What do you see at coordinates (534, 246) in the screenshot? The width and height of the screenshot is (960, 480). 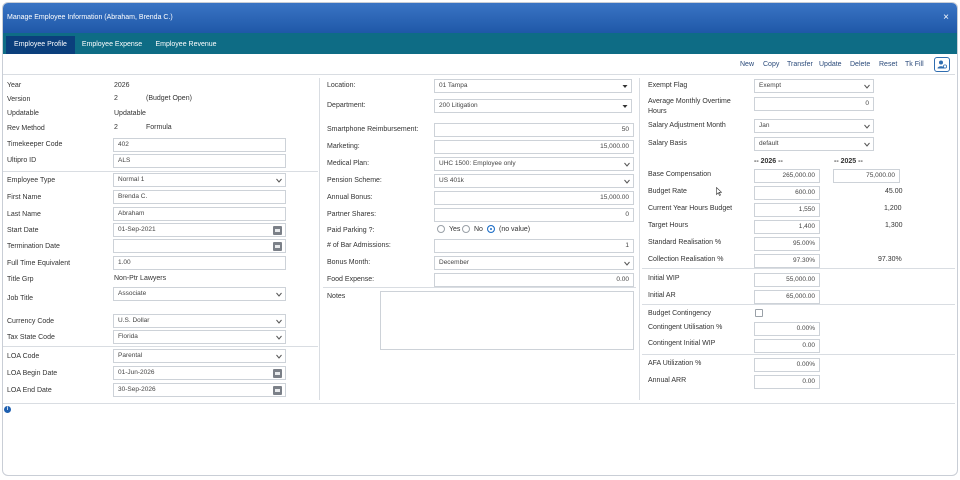 I see `bar-admissions-input: 1` at bounding box center [534, 246].